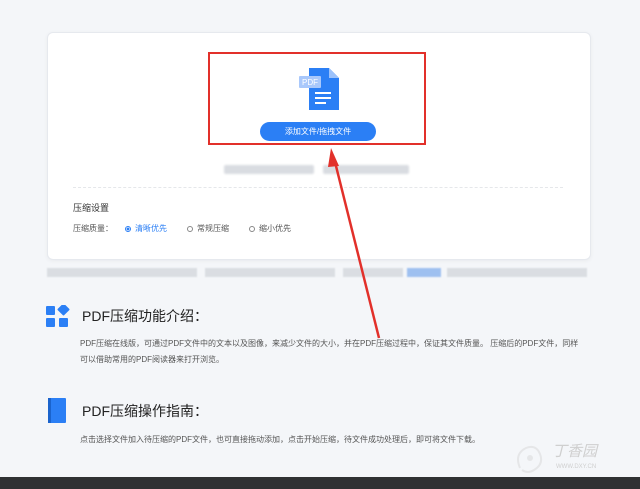 Image resolution: width=640 pixels, height=489 pixels. What do you see at coordinates (145, 316) in the screenshot?
I see `intro-title: PDF压缩功能介绍：` at bounding box center [145, 316].